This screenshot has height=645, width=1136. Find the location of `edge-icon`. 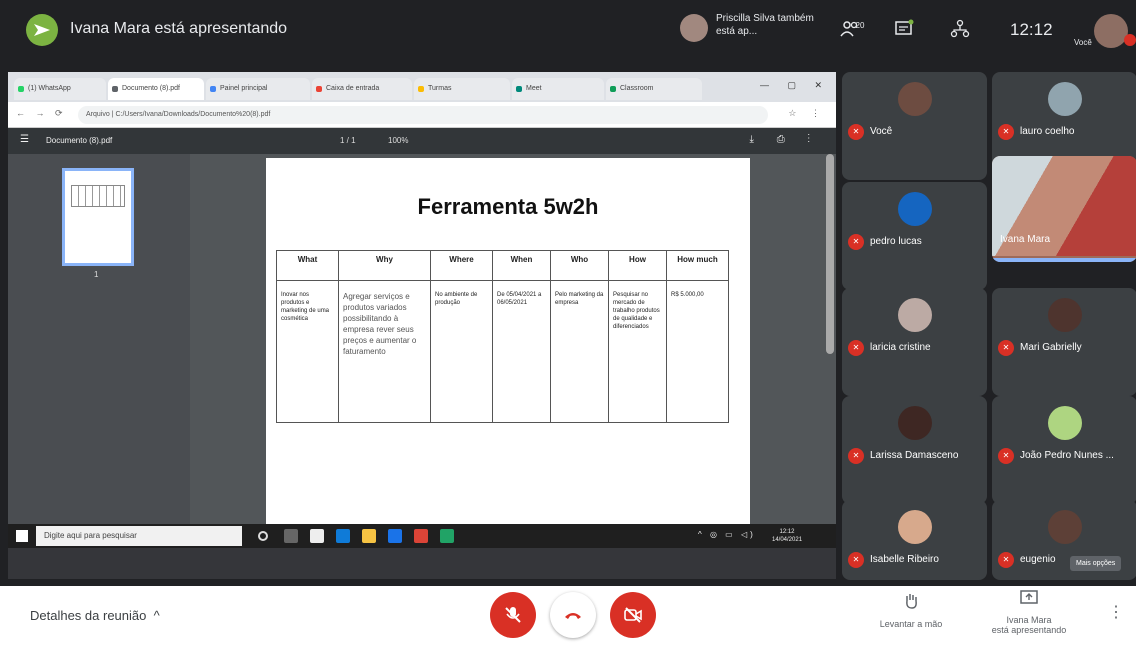

edge-icon is located at coordinates (343, 536).